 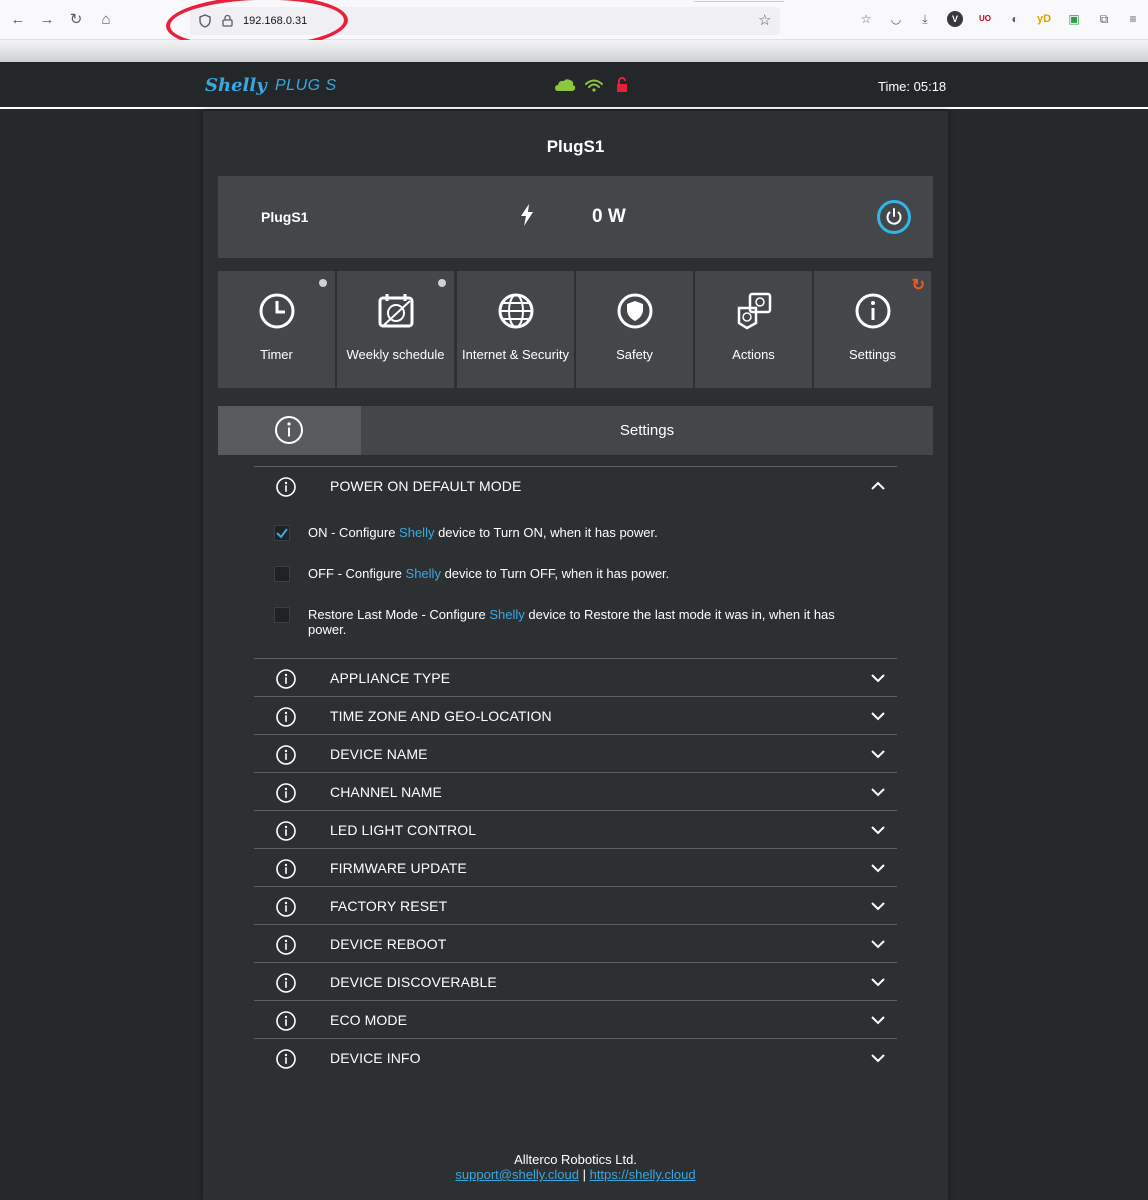 What do you see at coordinates (634, 329) in the screenshot?
I see `tile-safety: Safety` at bounding box center [634, 329].